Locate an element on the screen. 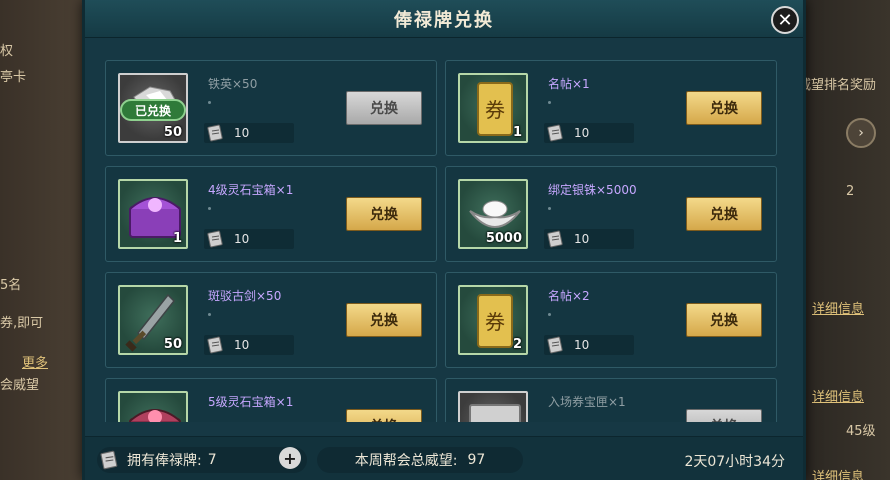 This screenshot has width=890, height=480. owned-tokens-label: 拥有俸禄牌: is located at coordinates (164, 461).